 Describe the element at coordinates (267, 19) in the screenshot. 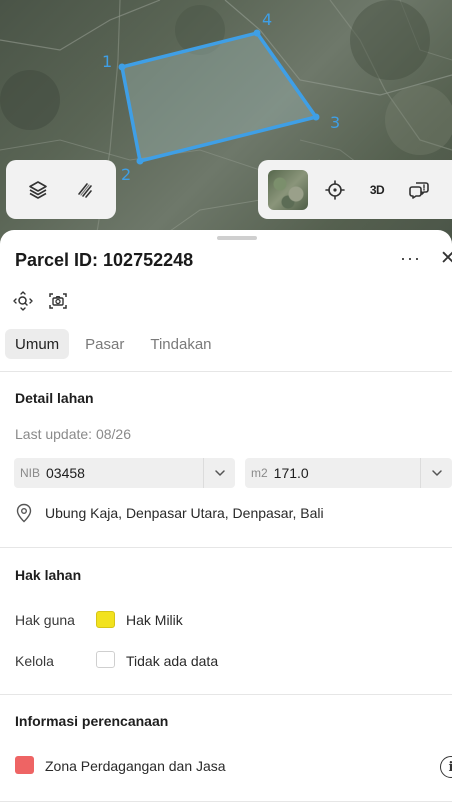

I see `vertex-label-4: 4` at that location.